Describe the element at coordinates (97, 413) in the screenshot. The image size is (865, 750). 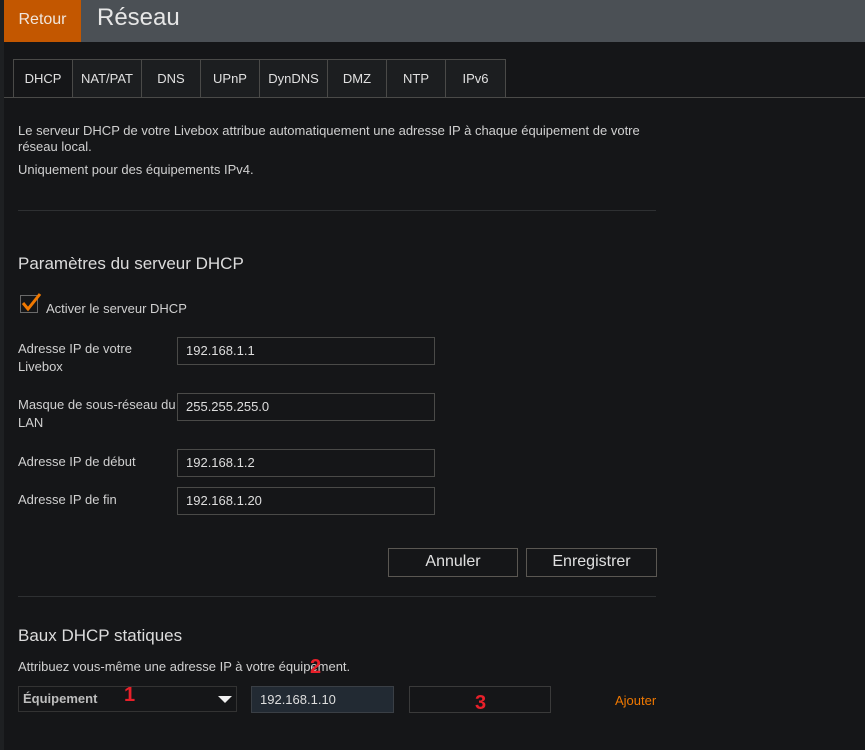
I see `subnet-mask-label: Masque de sous-réseau du LAN` at that location.